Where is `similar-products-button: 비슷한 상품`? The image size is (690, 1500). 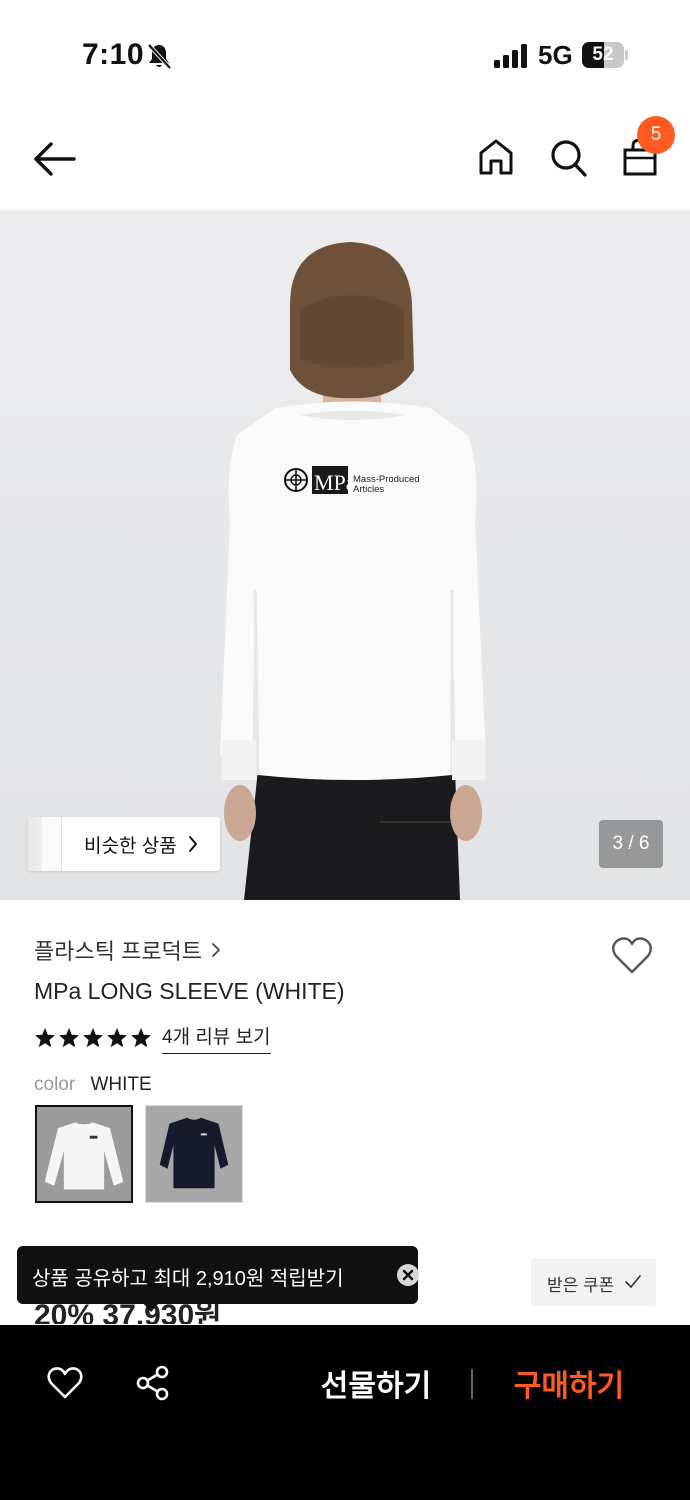 similar-products-button: 비슷한 상품 is located at coordinates (124, 844).